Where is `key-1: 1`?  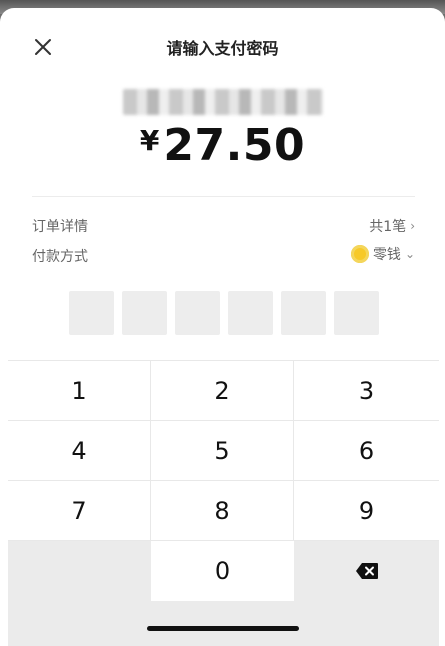 key-1: 1 is located at coordinates (79, 391).